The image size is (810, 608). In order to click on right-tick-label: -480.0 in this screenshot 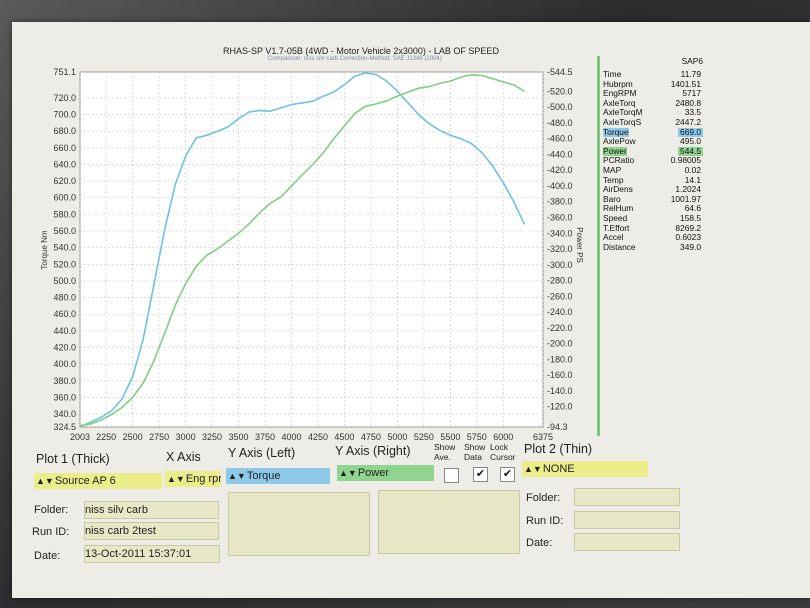, I will do `click(560, 123)`.